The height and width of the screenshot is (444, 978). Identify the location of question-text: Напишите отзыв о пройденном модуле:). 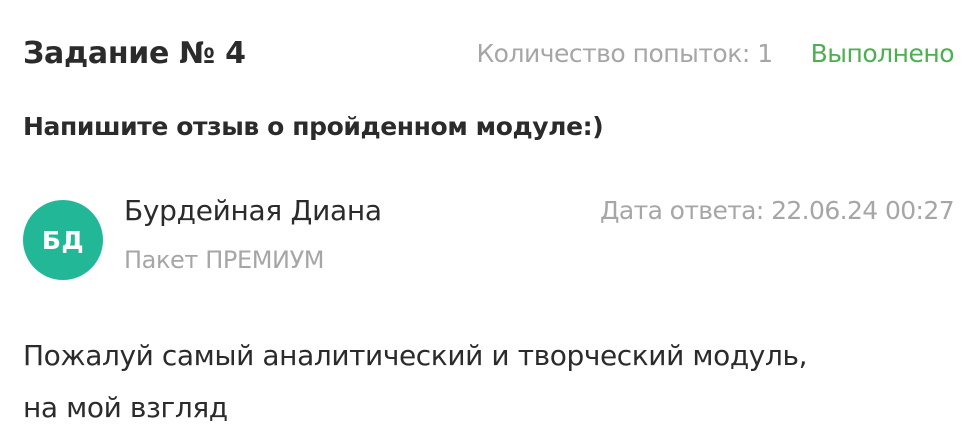
(313, 126).